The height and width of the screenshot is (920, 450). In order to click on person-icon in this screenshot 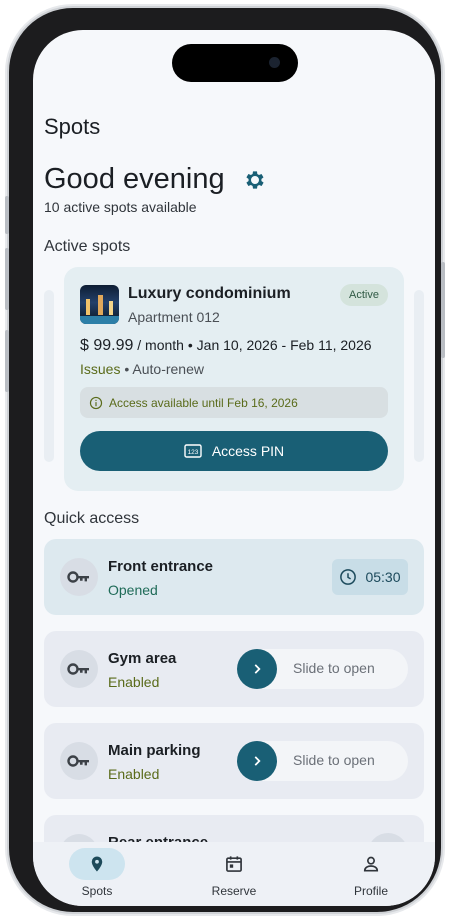, I will do `click(371, 864)`.